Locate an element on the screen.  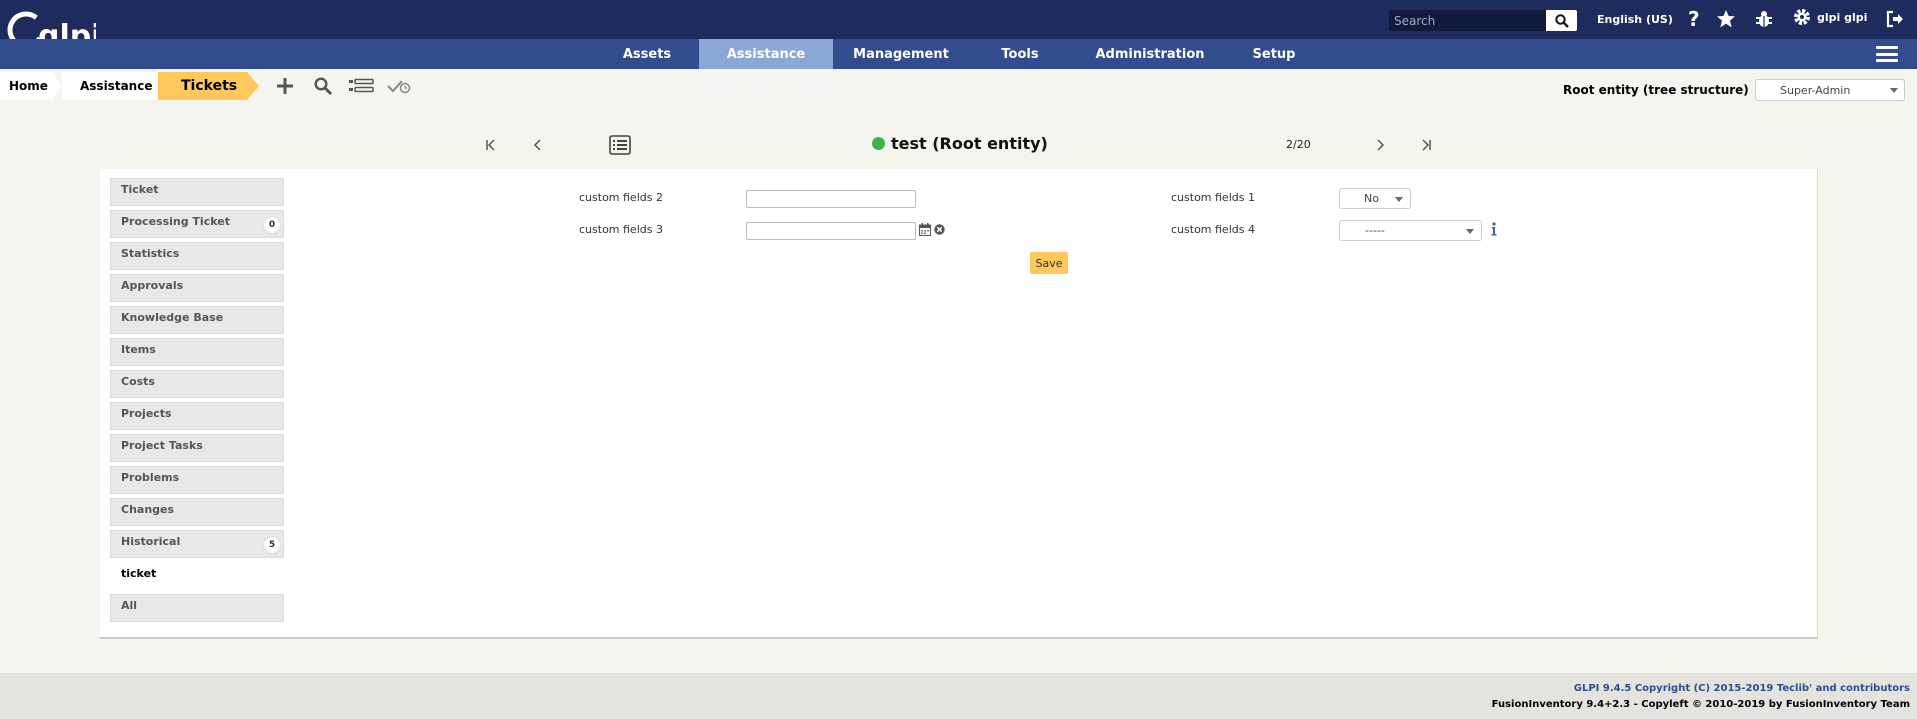
next-record-button is located at coordinates (1380, 145).